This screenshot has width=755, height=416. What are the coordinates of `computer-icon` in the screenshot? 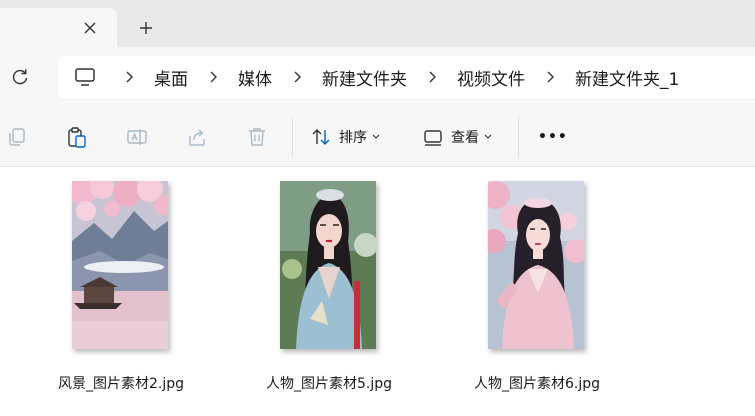 It's located at (85, 77).